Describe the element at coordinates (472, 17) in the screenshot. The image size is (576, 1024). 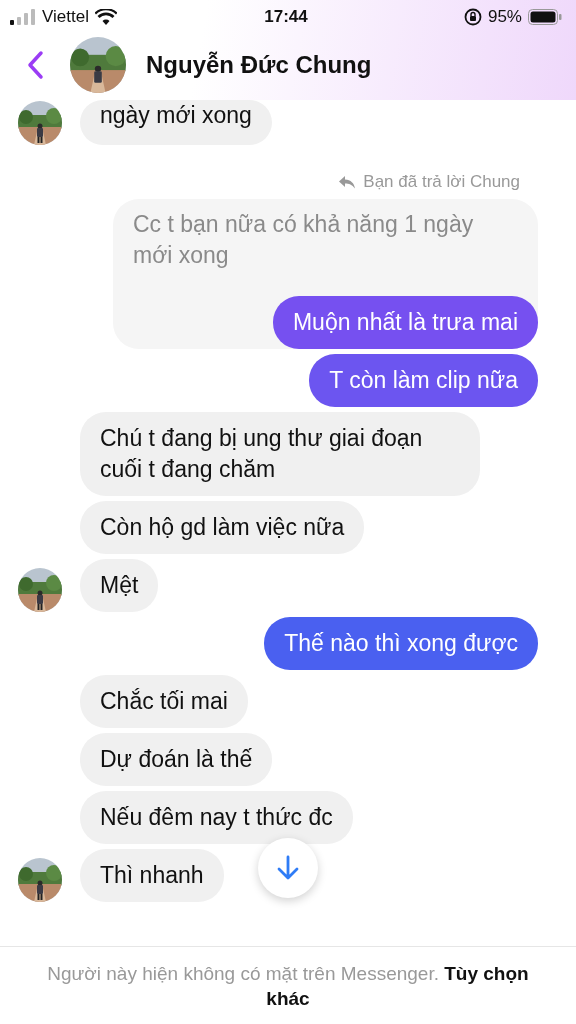
I see `rotation-lock-icon` at that location.